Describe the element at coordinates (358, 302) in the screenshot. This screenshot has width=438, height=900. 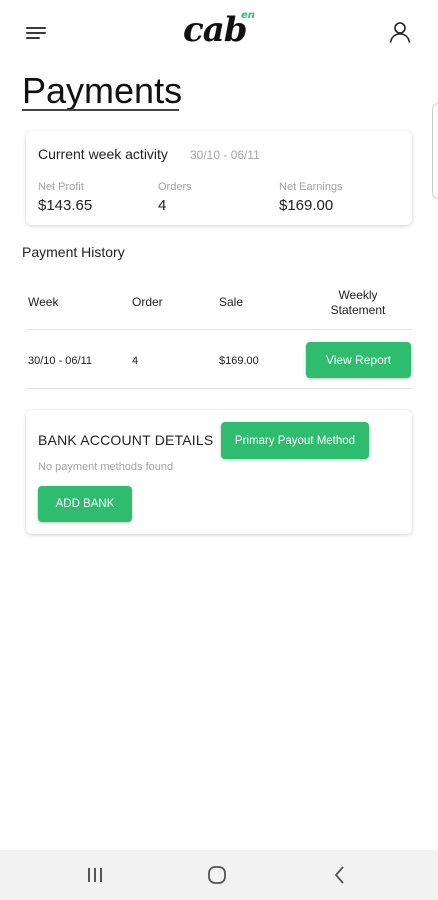
I see `column-header-weekly-statement: Weekly Statement` at that location.